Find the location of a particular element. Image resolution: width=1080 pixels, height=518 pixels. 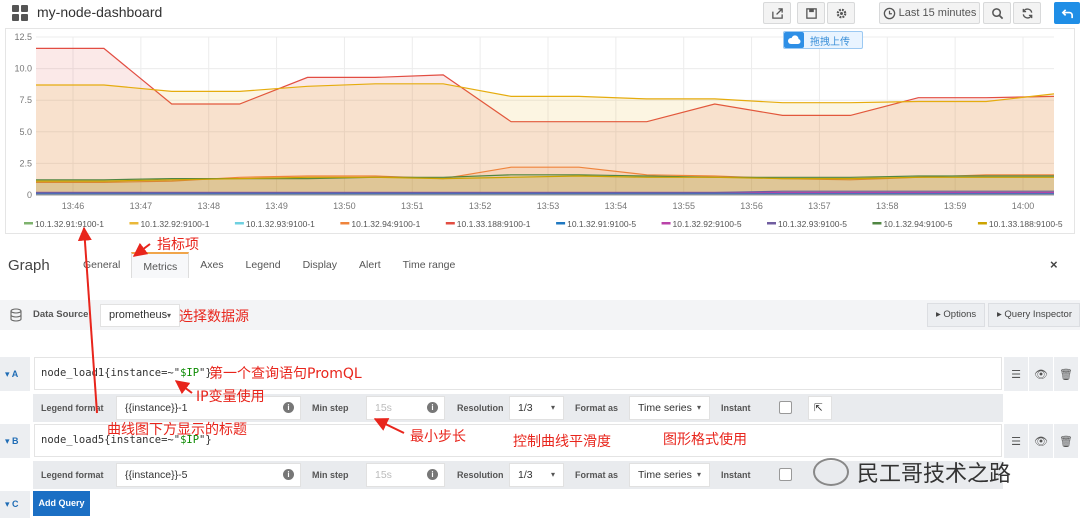

wechat-logo-icon is located at coordinates (831, 472).